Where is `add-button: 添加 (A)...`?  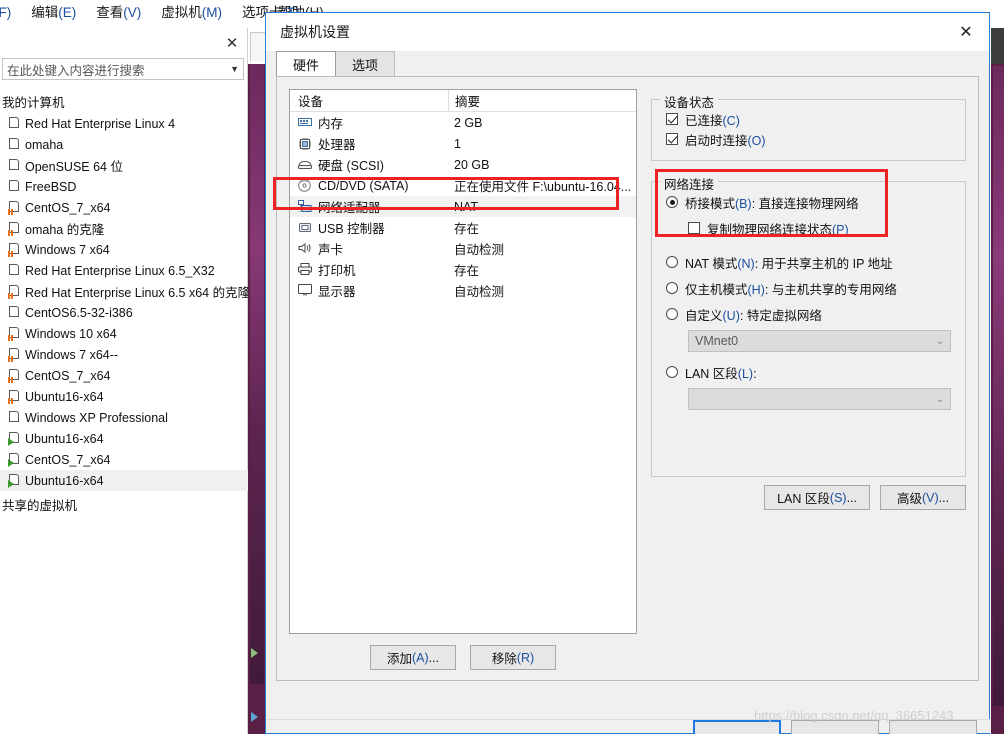 add-button: 添加 (A)... is located at coordinates (413, 657).